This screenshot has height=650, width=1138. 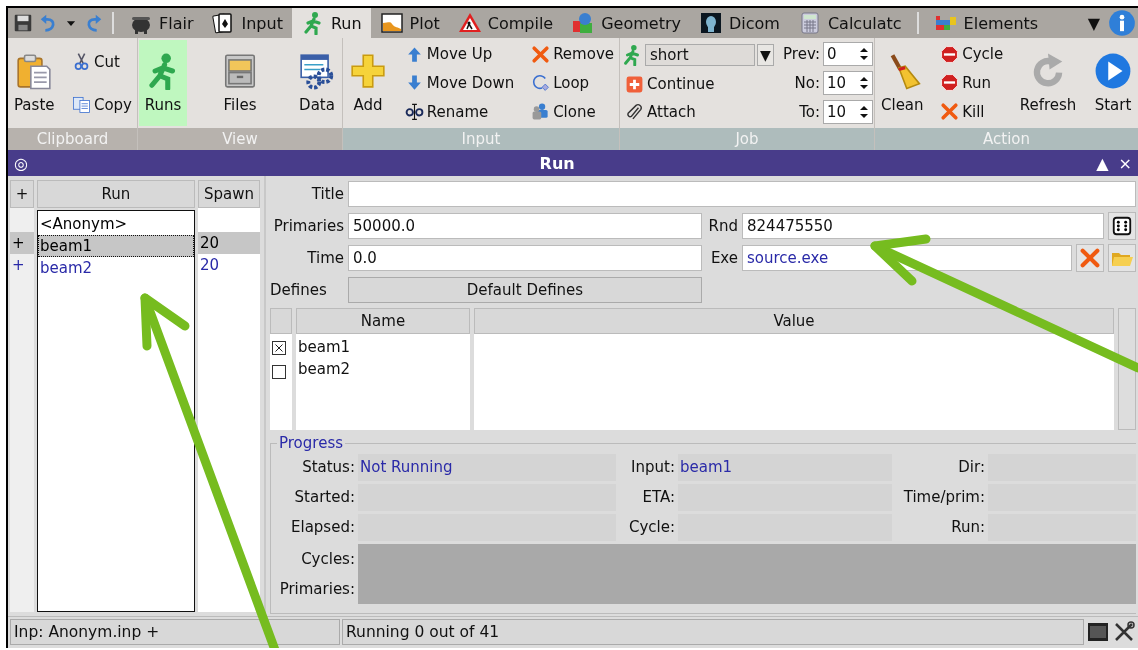 What do you see at coordinates (21, 163) in the screenshot?
I see `panel-menu-button: ◎` at bounding box center [21, 163].